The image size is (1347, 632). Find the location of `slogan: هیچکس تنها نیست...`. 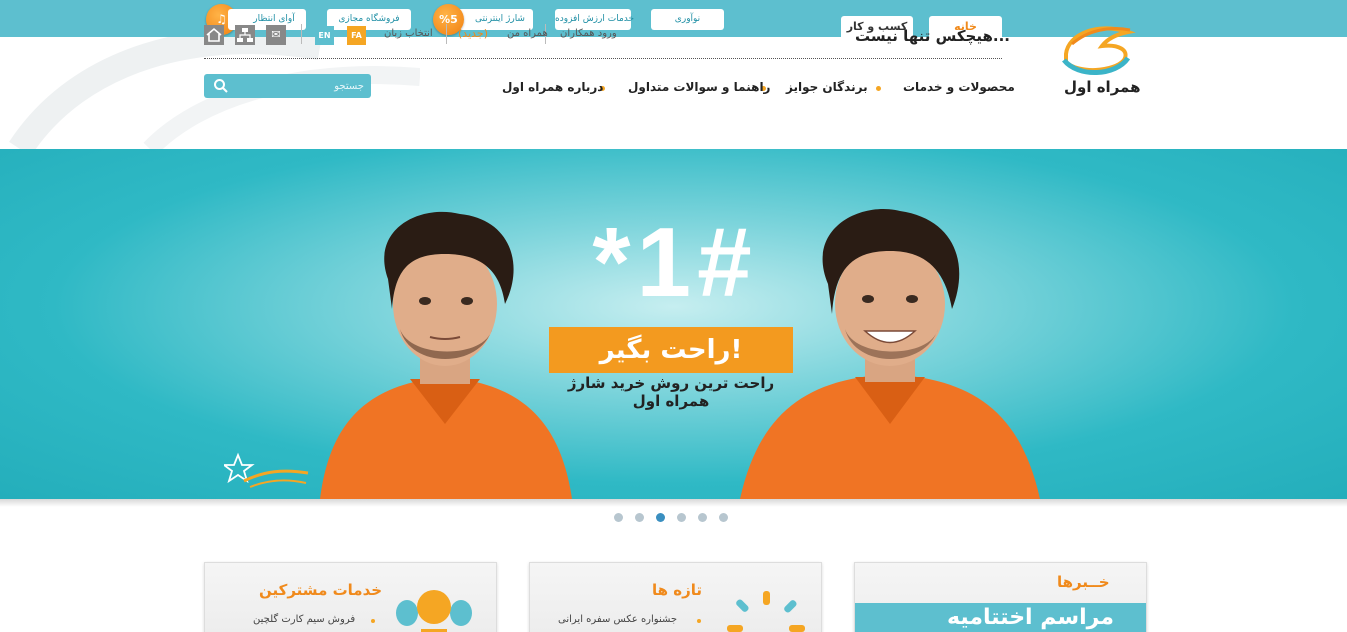

slogan: هیچکس تنها نیست... is located at coordinates (933, 36).